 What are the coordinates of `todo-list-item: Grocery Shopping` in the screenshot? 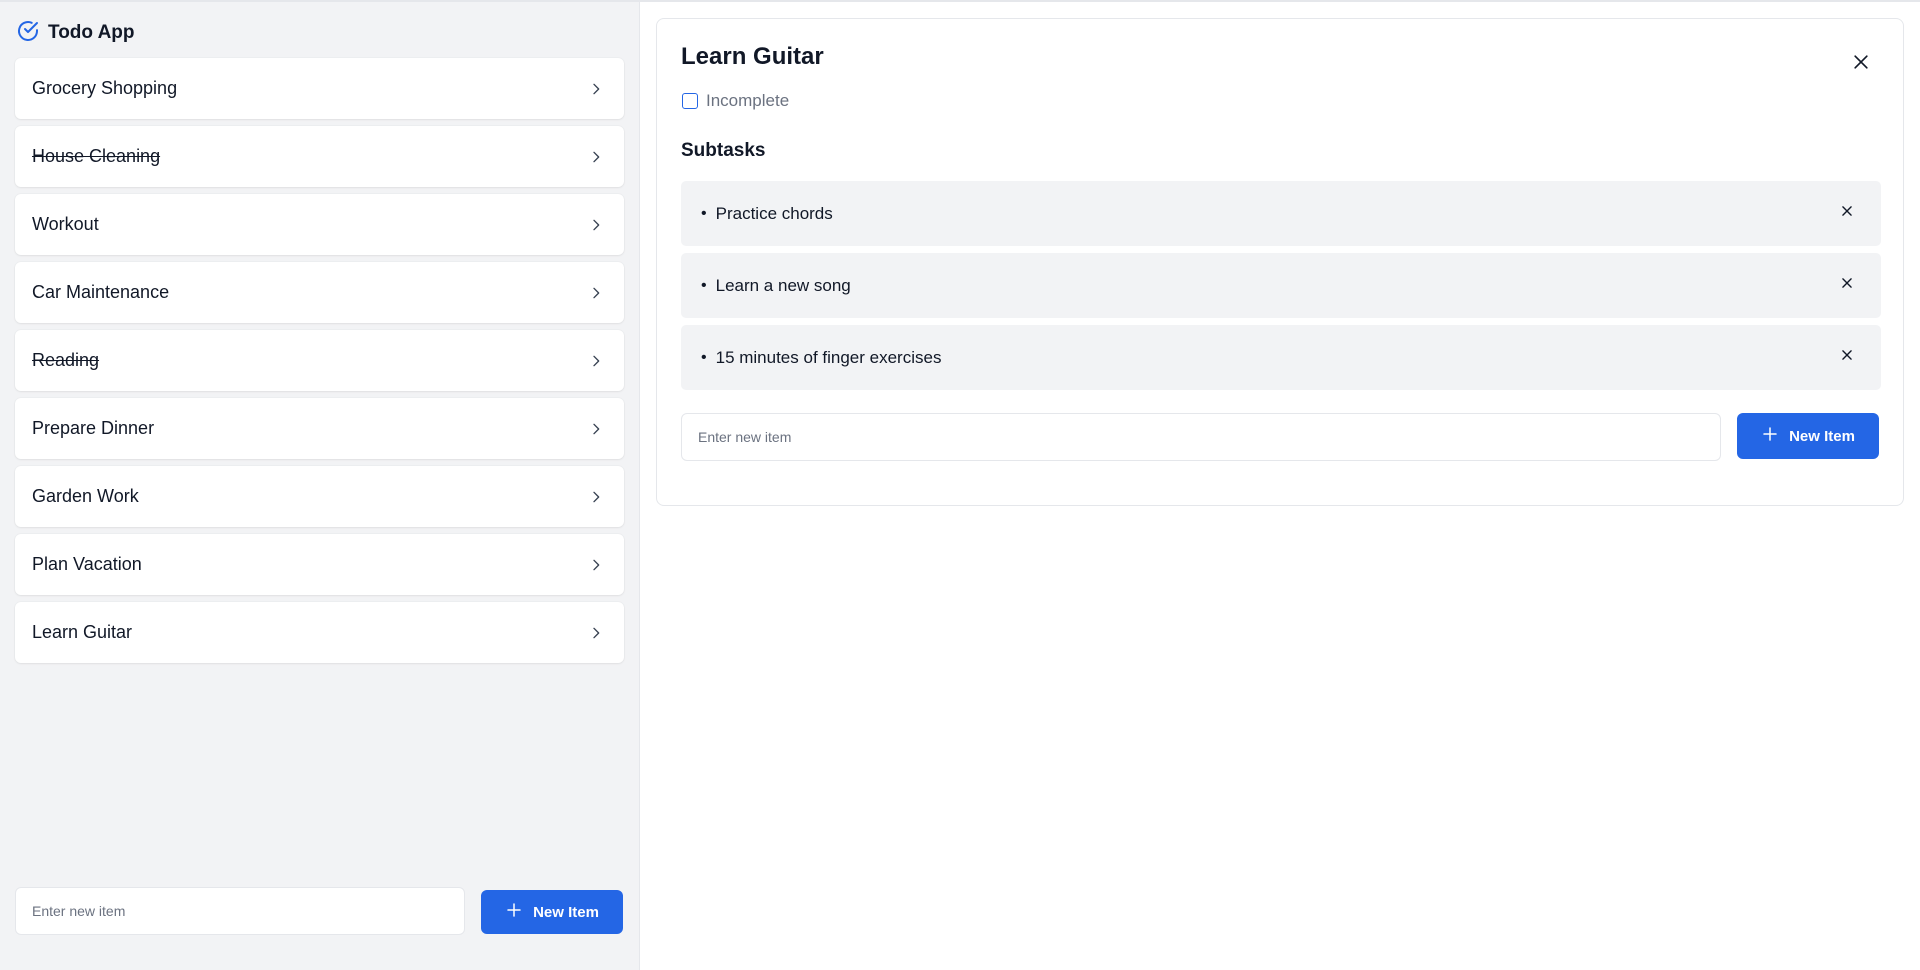 It's located at (319, 88).